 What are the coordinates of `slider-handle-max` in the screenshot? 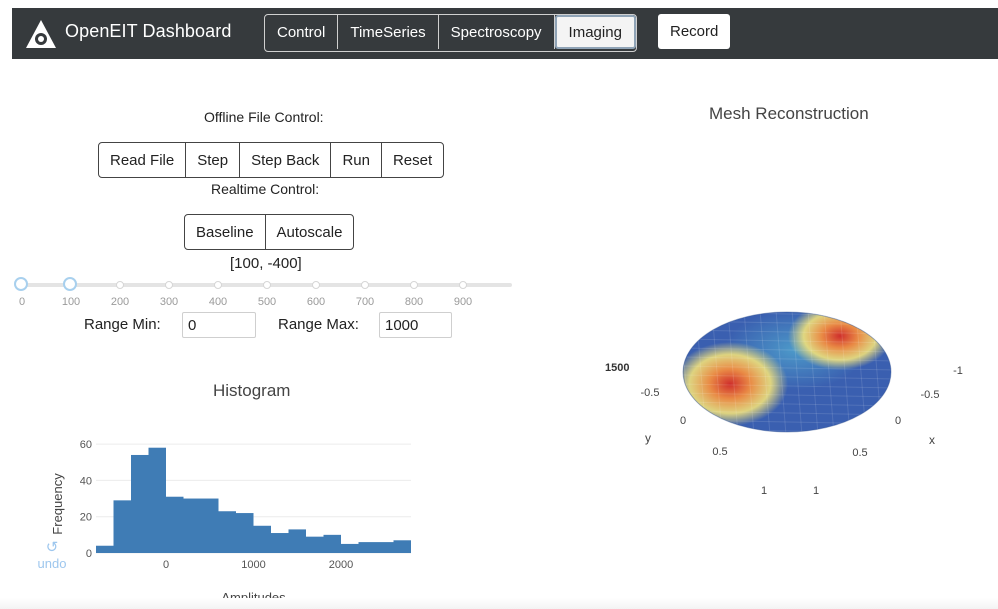 It's located at (70, 284).